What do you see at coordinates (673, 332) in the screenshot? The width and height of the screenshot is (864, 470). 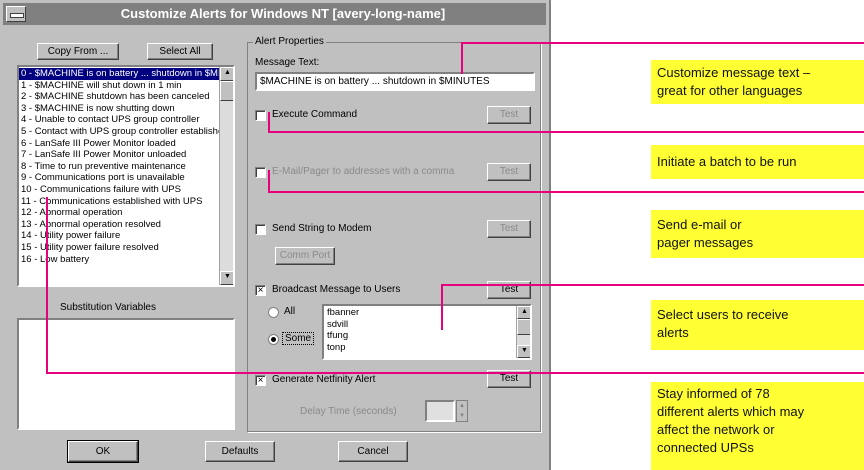 I see `callout-users-line-2: alerts` at bounding box center [673, 332].